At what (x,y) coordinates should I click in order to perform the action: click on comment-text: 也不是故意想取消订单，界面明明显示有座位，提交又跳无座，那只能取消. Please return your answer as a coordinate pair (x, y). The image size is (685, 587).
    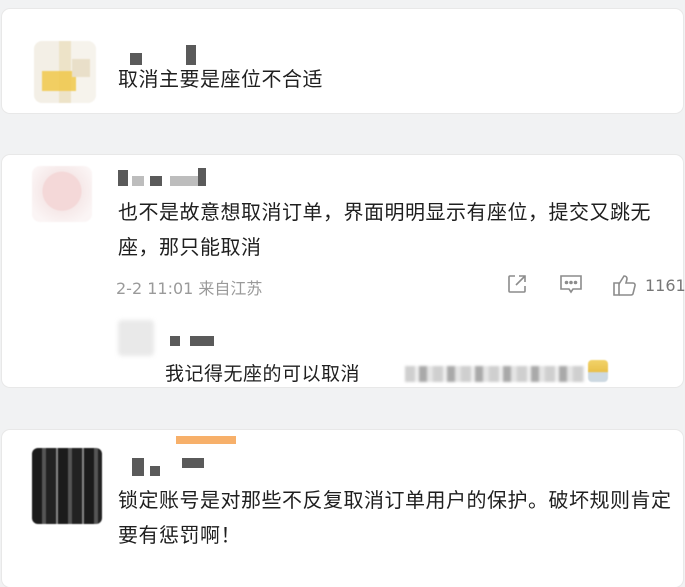
    Looking at the image, I should click on (384, 229).